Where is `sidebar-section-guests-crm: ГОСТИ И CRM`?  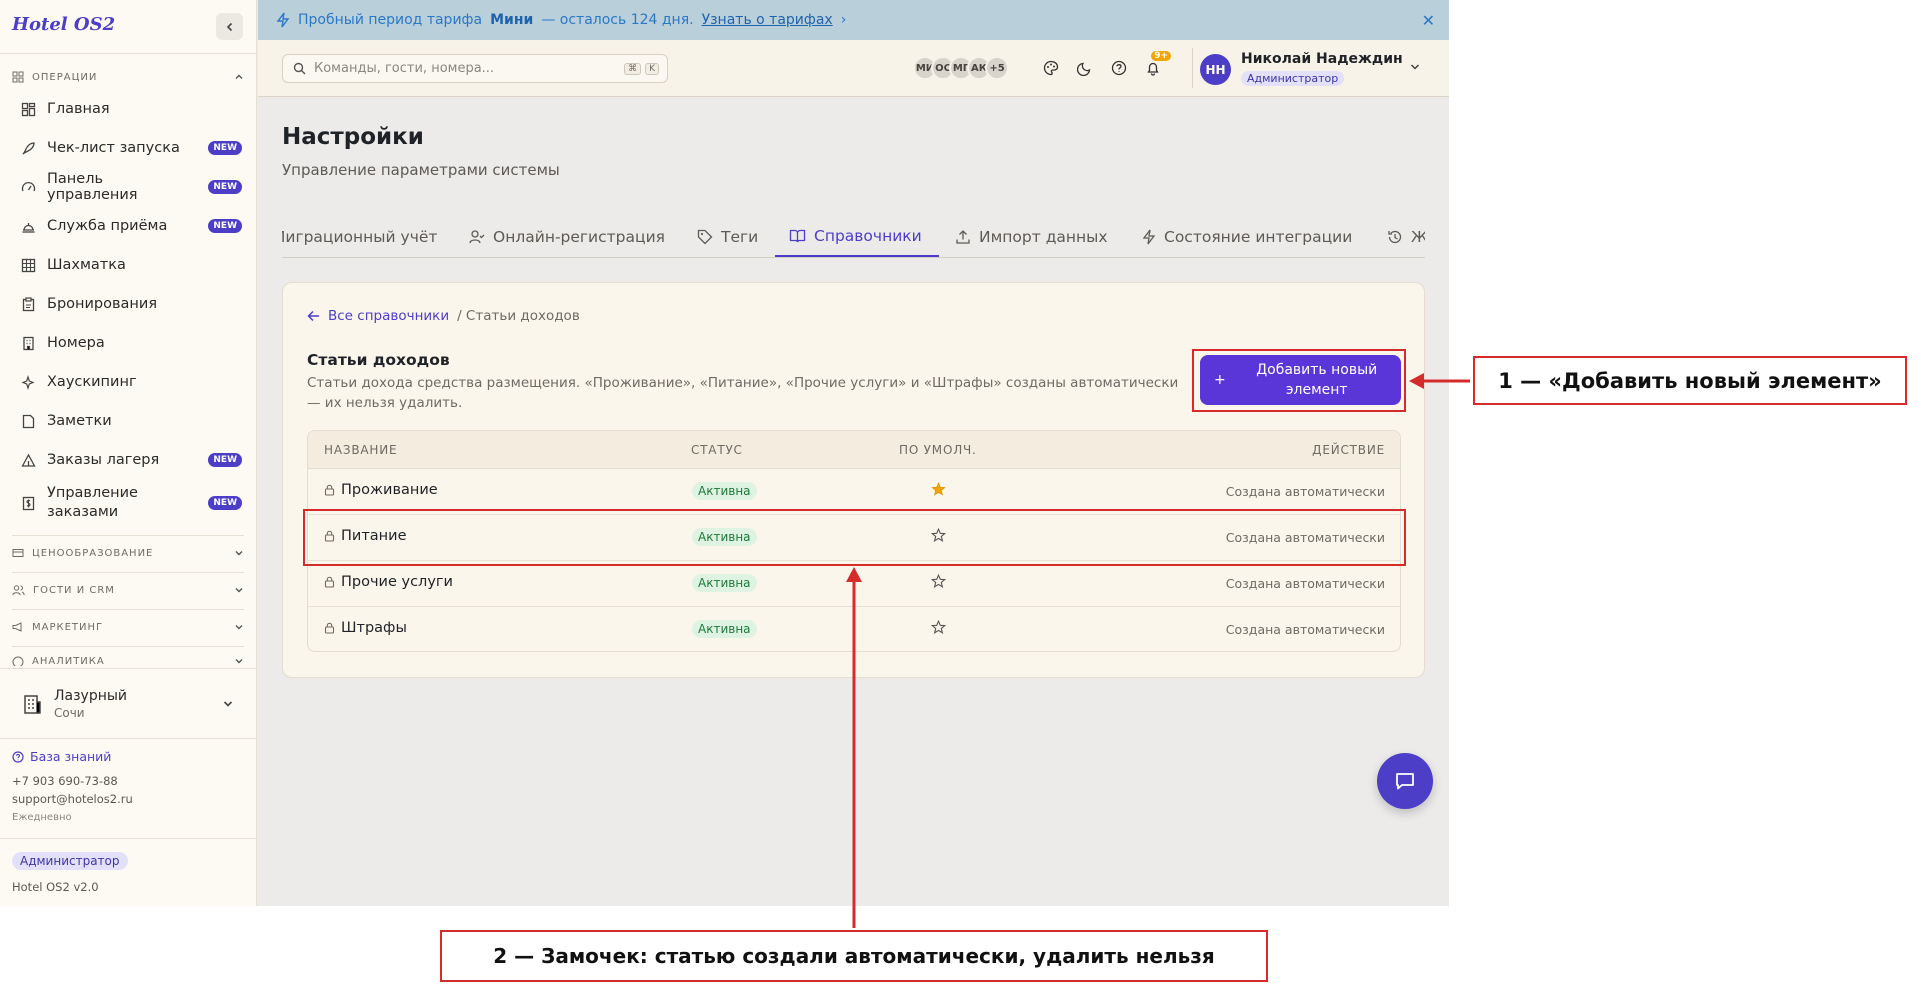
sidebar-section-guests-crm: ГОСТИ И CRM is located at coordinates (128, 590).